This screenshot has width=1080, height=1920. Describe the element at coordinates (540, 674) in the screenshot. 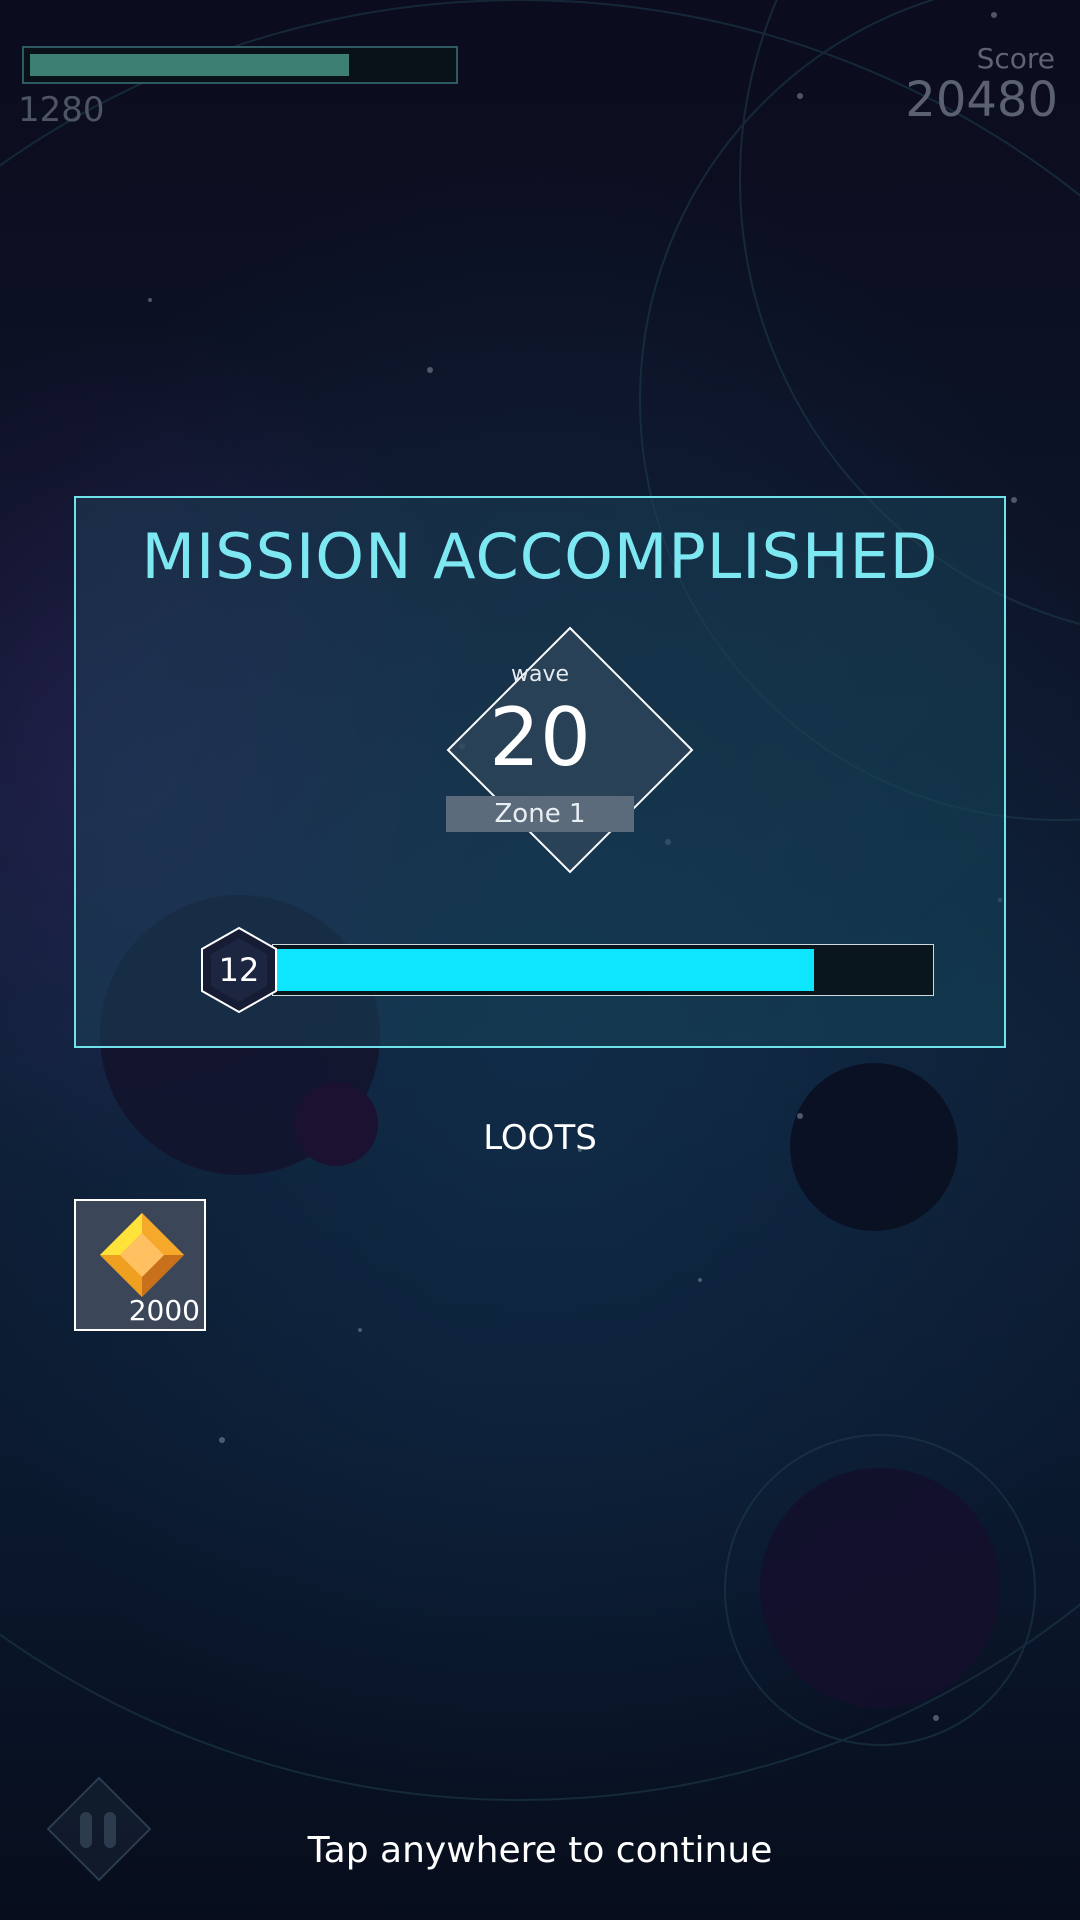

I see `wave-label: wave` at that location.